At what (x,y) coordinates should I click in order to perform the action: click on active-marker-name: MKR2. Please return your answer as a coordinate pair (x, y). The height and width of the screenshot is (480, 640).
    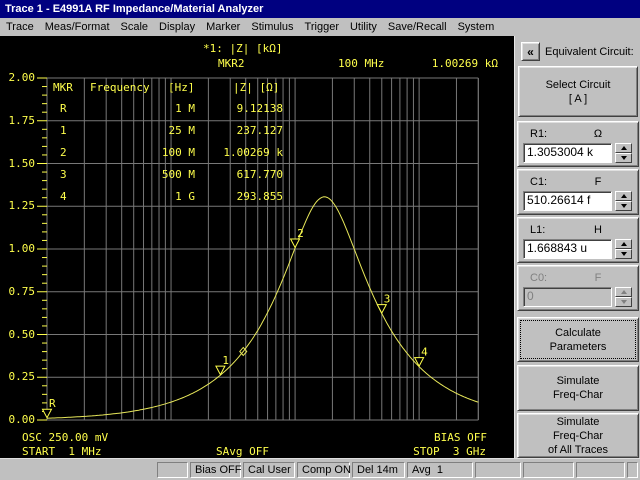
    Looking at the image, I should click on (231, 63).